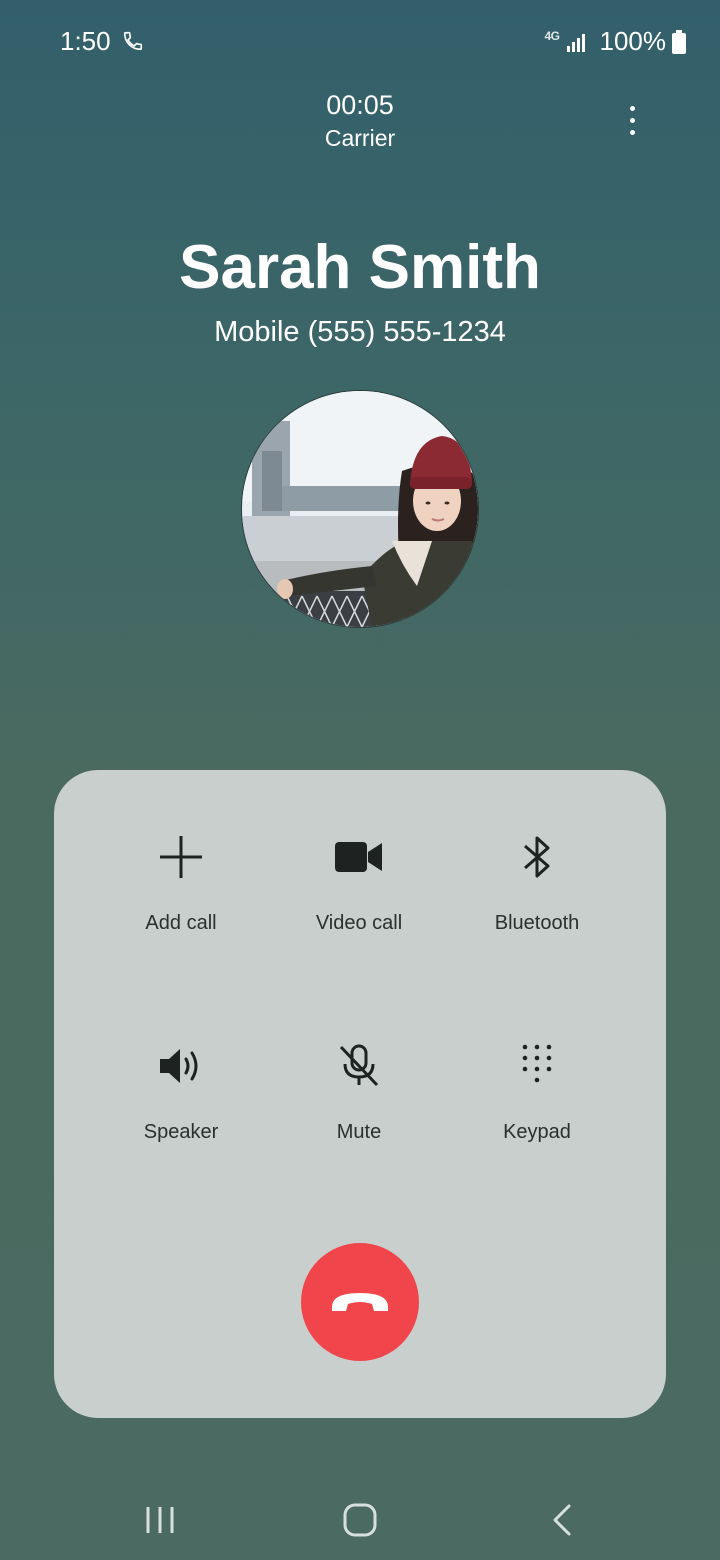 The height and width of the screenshot is (1560, 720). Describe the element at coordinates (552, 35) in the screenshot. I see `network-type: 4G` at that location.